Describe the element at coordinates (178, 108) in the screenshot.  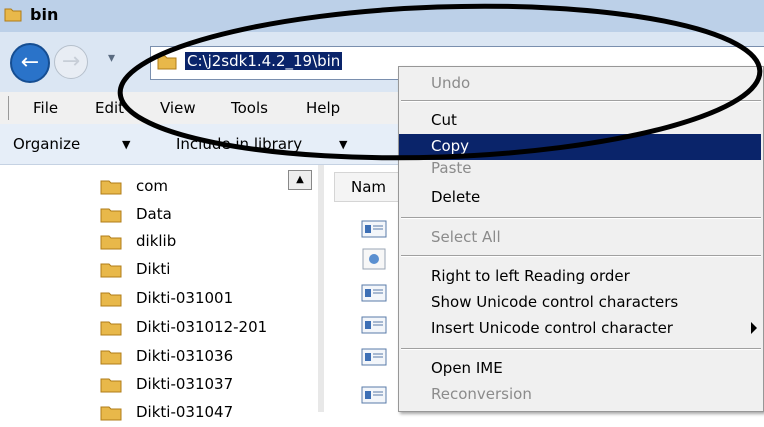
I see `menu-view: View` at that location.